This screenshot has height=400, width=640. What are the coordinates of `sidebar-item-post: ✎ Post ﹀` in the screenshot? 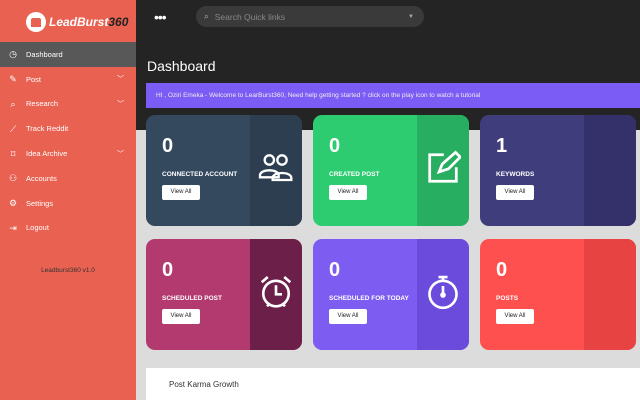 It's located at (68, 79).